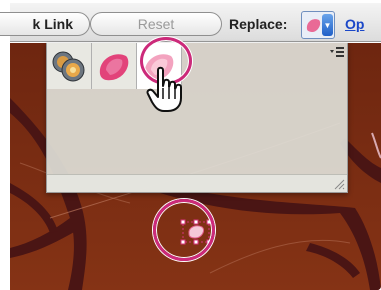 This screenshot has height=290, width=381. I want to click on globe-symbol-icon, so click(68, 66).